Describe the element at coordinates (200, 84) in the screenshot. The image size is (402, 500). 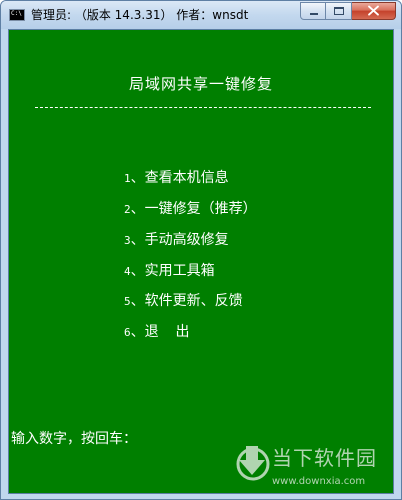
I see `menu-title: 局域网共享一键修复` at that location.